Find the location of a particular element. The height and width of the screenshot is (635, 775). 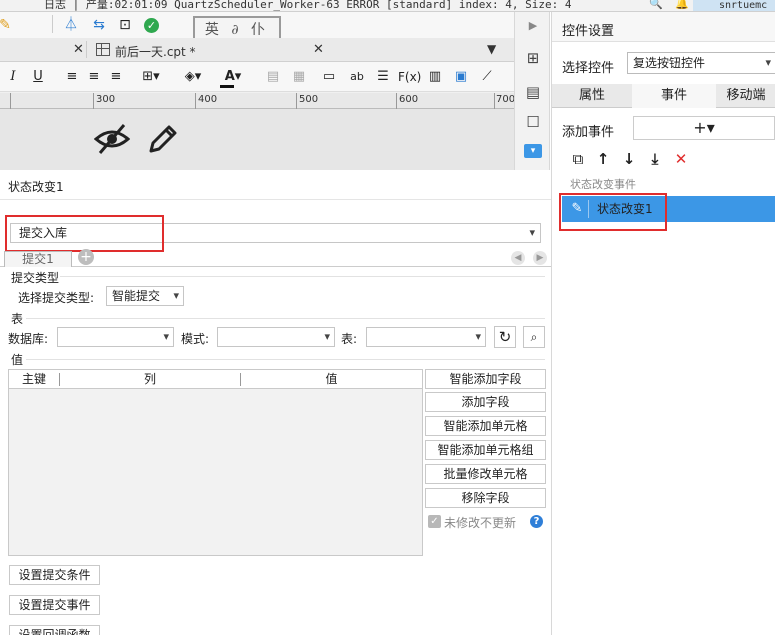

submit-type-select: 智能提交 ▾ is located at coordinates (145, 296).